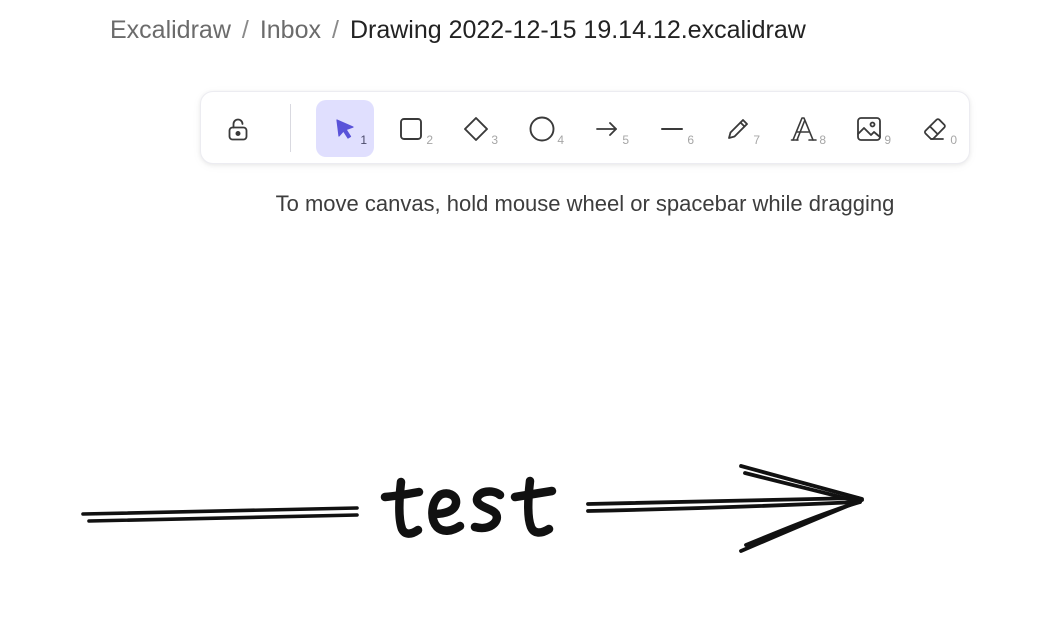 The image size is (1048, 622). What do you see at coordinates (725, 508) in the screenshot?
I see `arrow-element` at bounding box center [725, 508].